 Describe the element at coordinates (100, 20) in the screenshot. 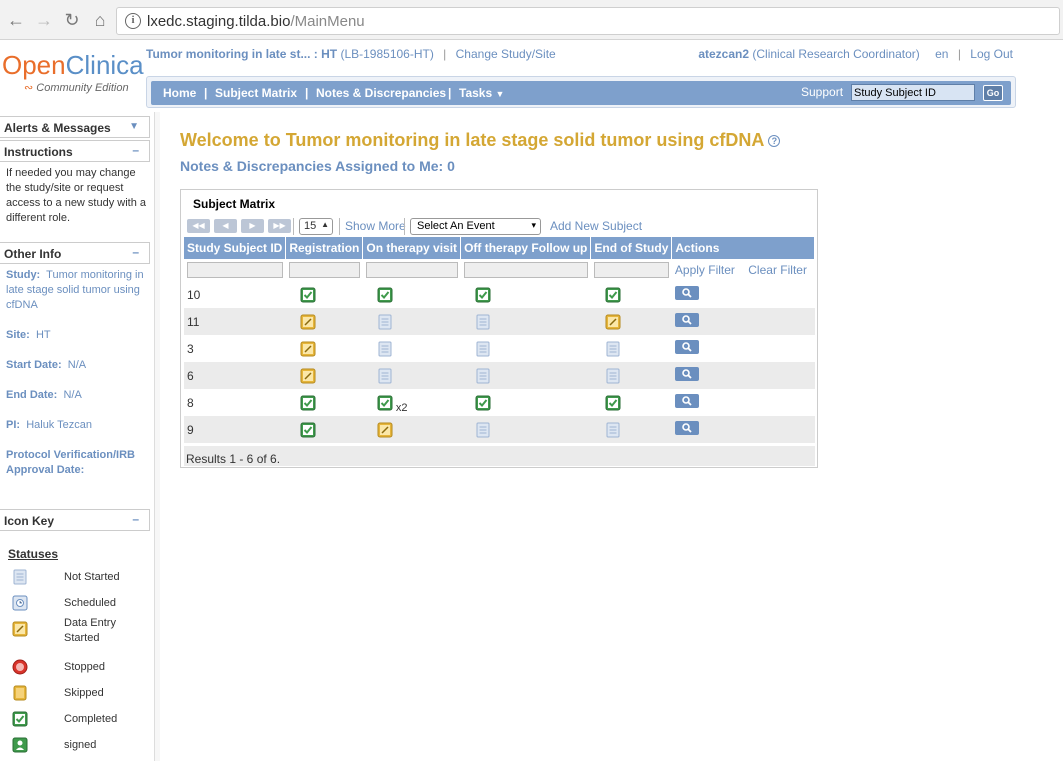

I see `home-icon: ⌂` at that location.